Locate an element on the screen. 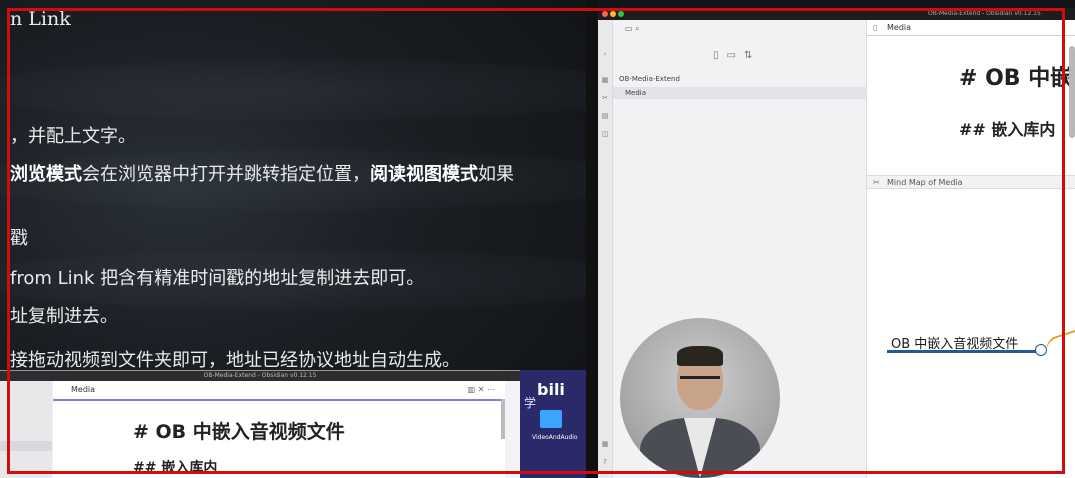 This screenshot has width=1075, height=478. mini-heading-2: ## 嵌入库内 is located at coordinates (175, 468).